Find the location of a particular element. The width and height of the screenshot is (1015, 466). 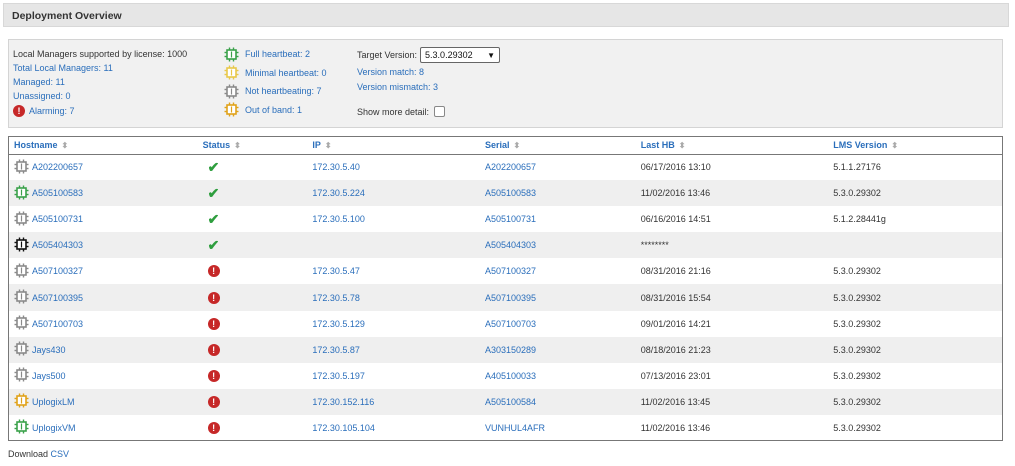

managed-link: Managed: 11 is located at coordinates (100, 82).